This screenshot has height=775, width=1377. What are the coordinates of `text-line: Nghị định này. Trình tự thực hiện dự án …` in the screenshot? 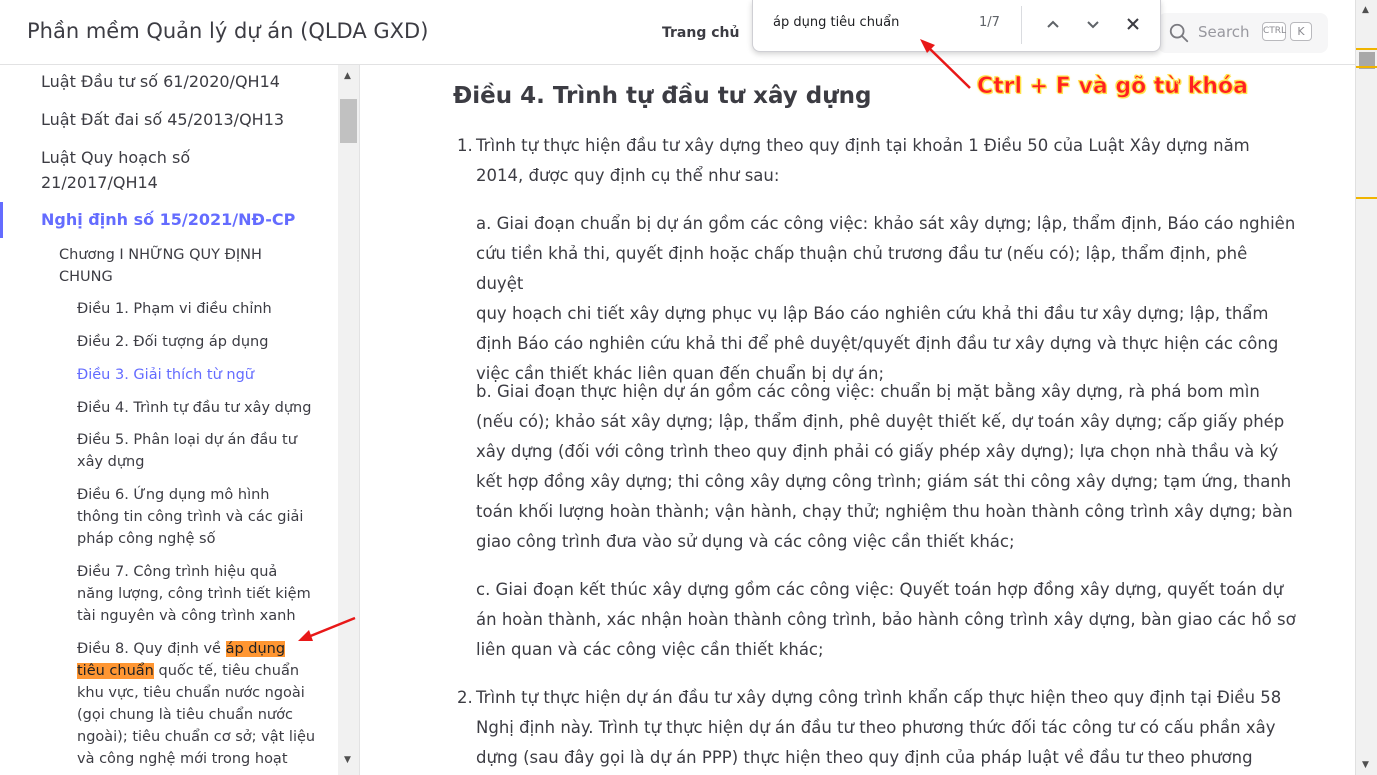 It's located at (876, 727).